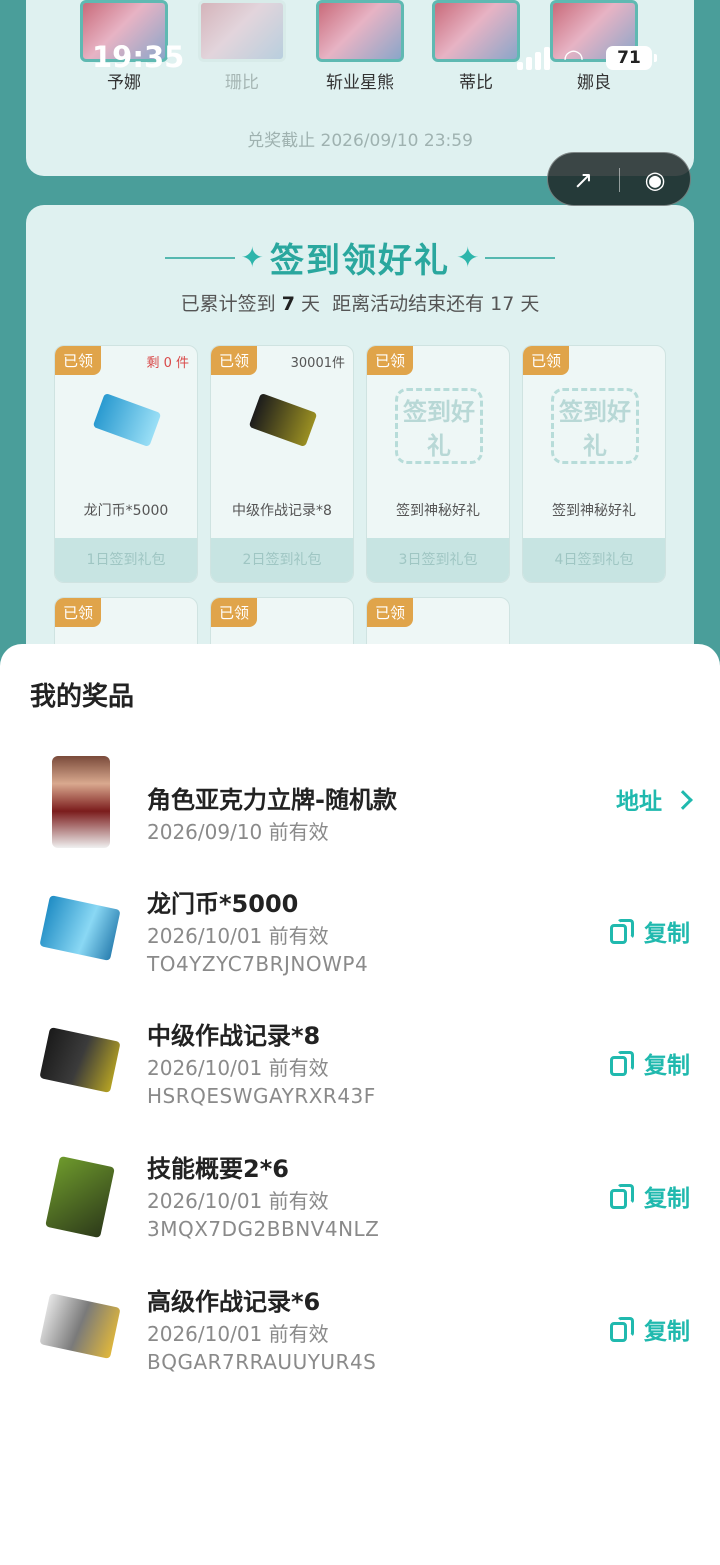  I want to click on prize-name: 中级作战记录*8, so click(234, 1036).